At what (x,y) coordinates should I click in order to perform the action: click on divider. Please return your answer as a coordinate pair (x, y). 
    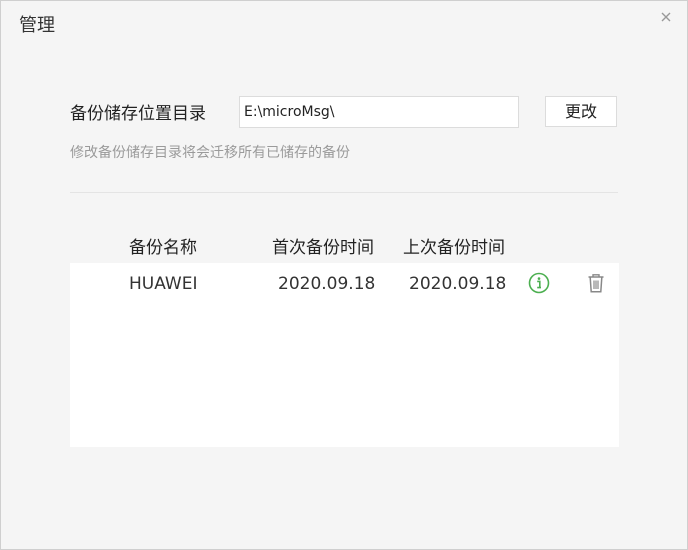
    Looking at the image, I should click on (344, 192).